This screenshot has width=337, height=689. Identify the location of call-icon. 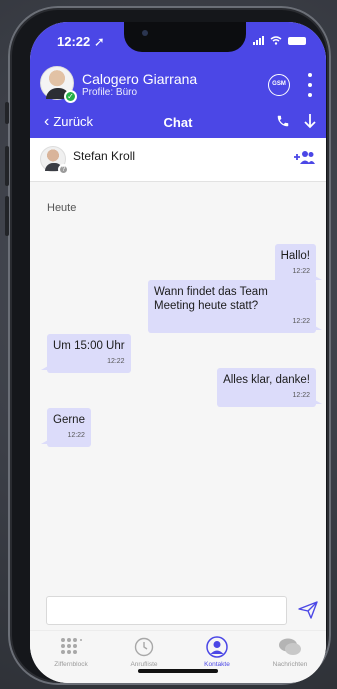
(283, 121).